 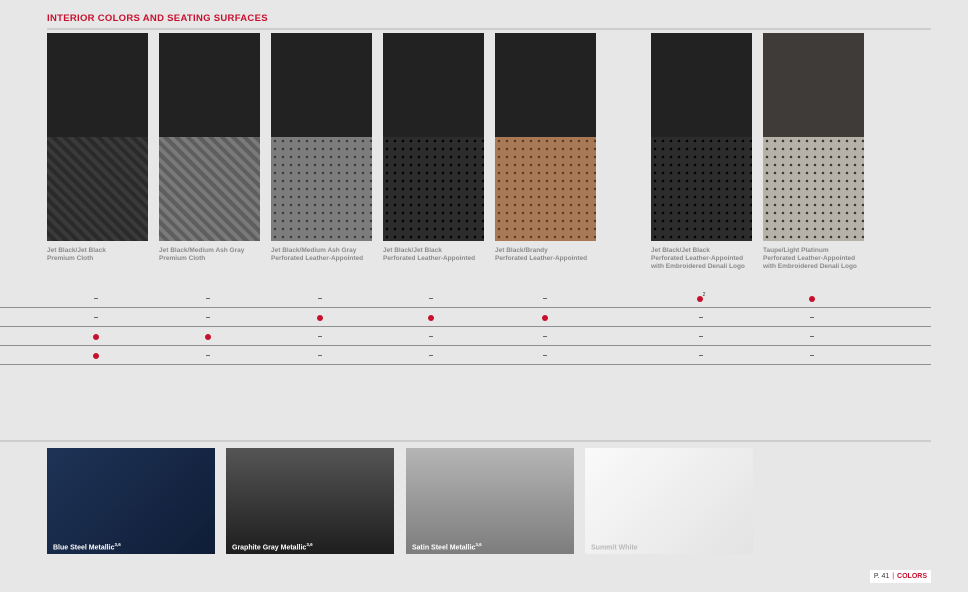 I want to click on section-title: INTERIOR COLORS AND SEATING SURFACES, so click(x=157, y=18).